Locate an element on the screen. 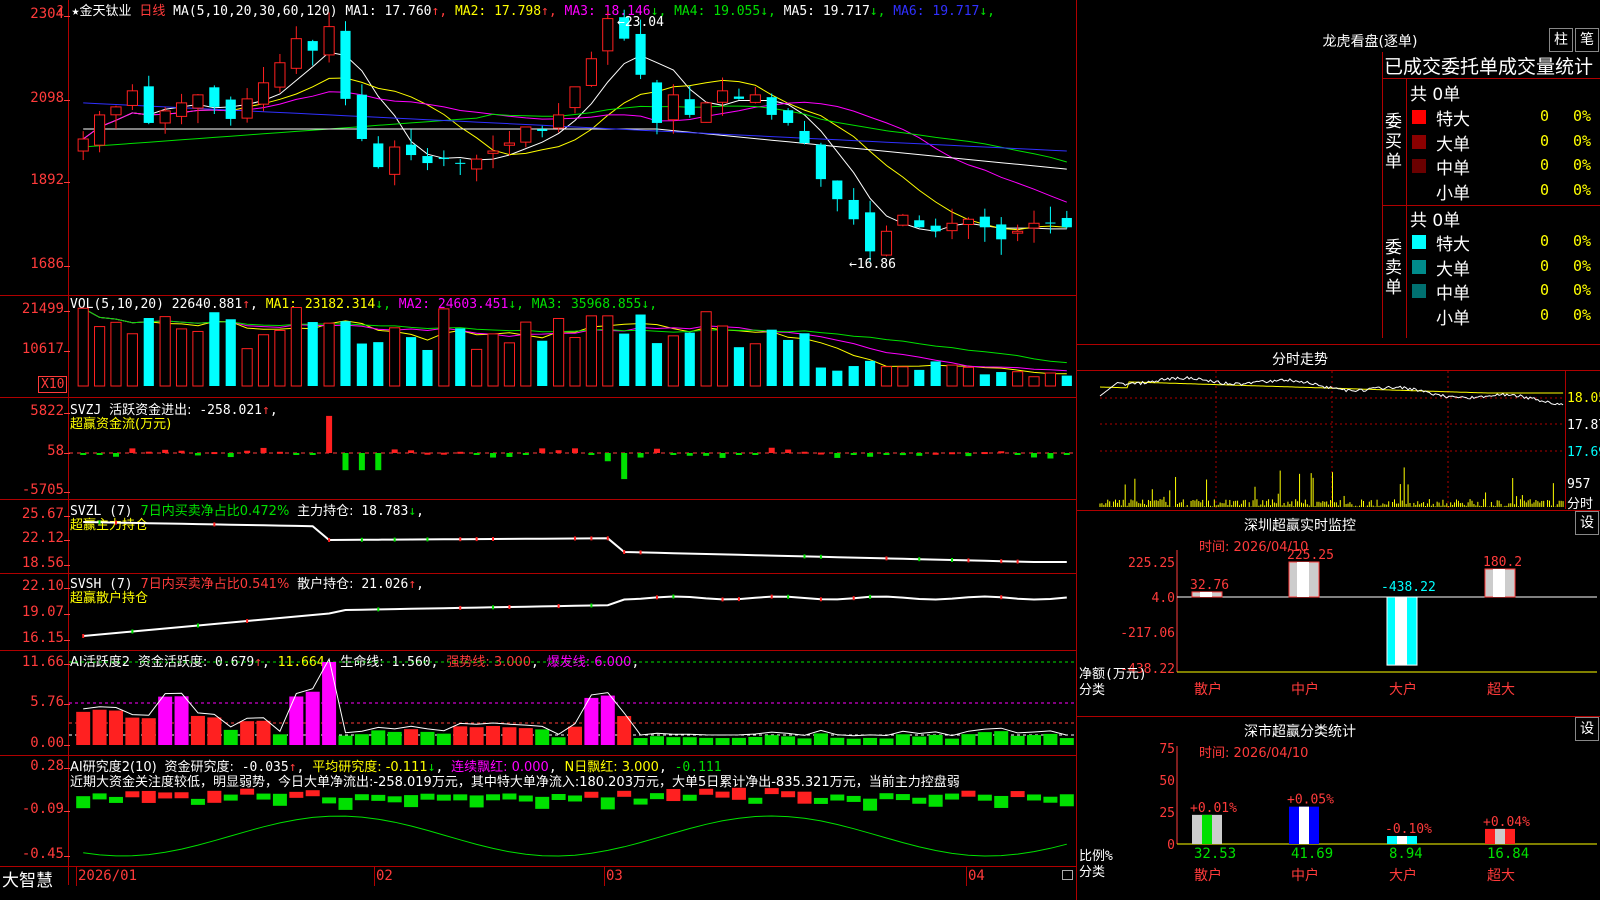 This screenshot has width=1600, height=900. capital-flow-chart is located at coordinates (572, 448).